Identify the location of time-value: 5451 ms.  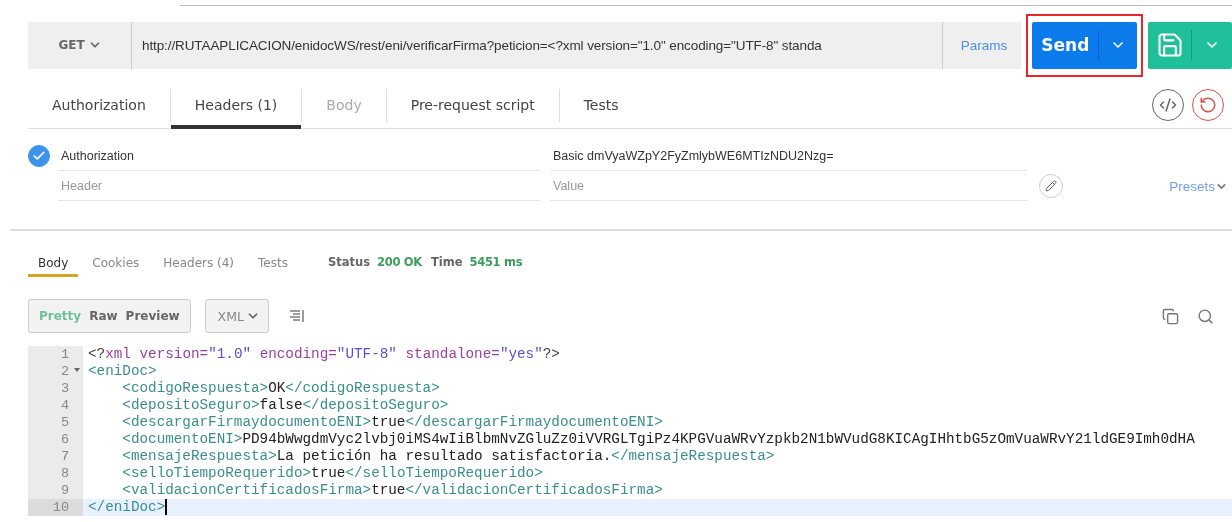
(496, 262).